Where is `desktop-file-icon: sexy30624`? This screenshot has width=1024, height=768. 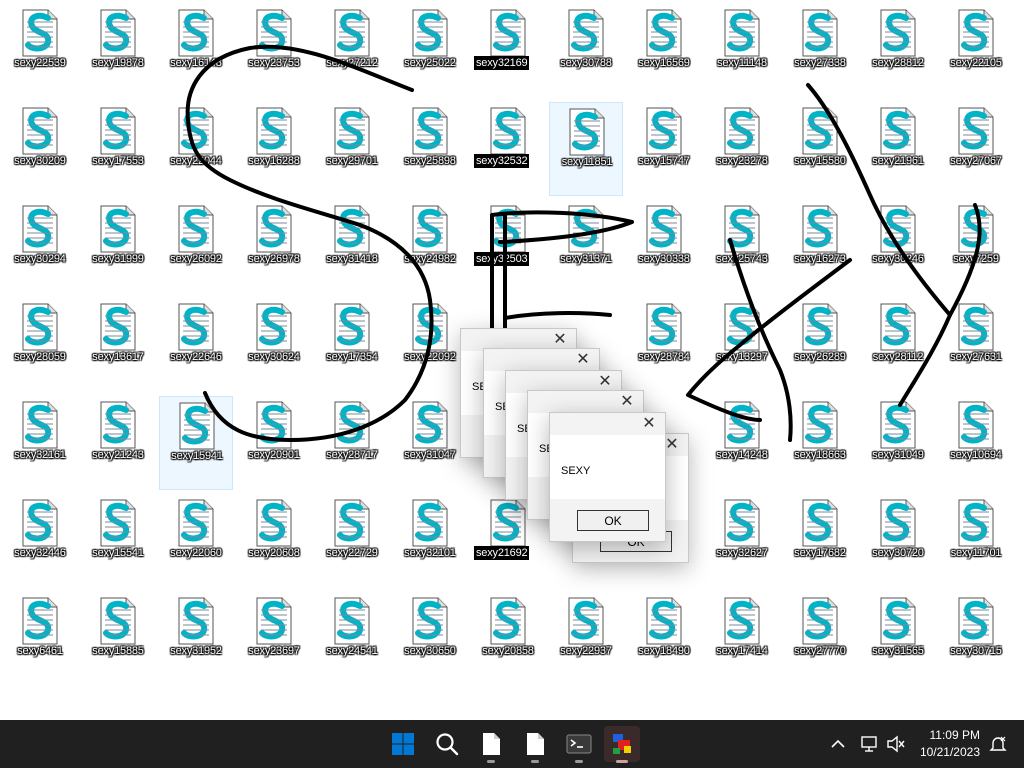 desktop-file-icon: sexy30624 is located at coordinates (274, 345).